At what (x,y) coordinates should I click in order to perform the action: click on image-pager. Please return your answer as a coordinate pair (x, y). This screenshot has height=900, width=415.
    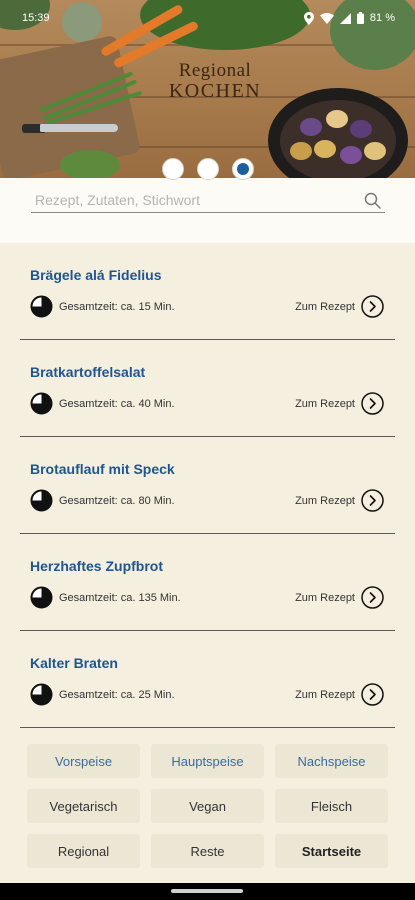
    Looking at the image, I should click on (207, 169).